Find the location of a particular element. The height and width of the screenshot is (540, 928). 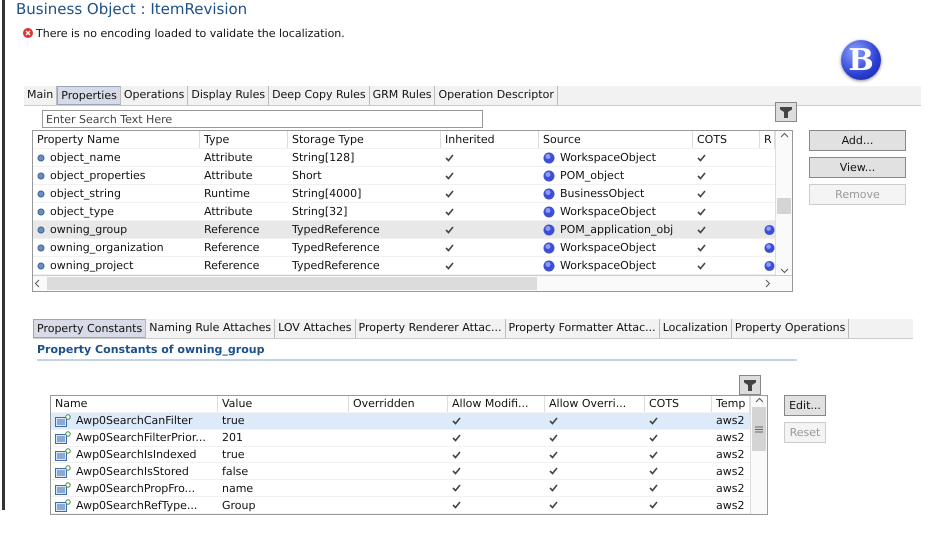

table-row: Awp0SearchFilterPrior... 201 aws2 is located at coordinates (400, 438).